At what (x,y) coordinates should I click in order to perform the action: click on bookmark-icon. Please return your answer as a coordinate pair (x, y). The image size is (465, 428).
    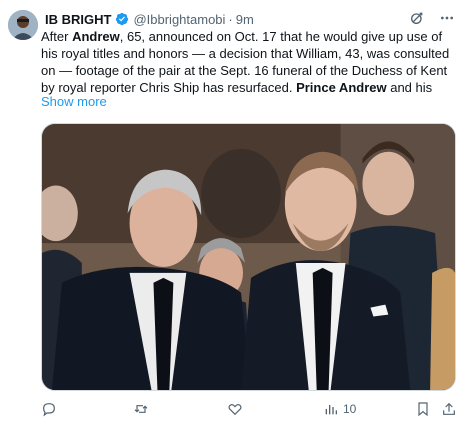
    Looking at the image, I should click on (423, 409).